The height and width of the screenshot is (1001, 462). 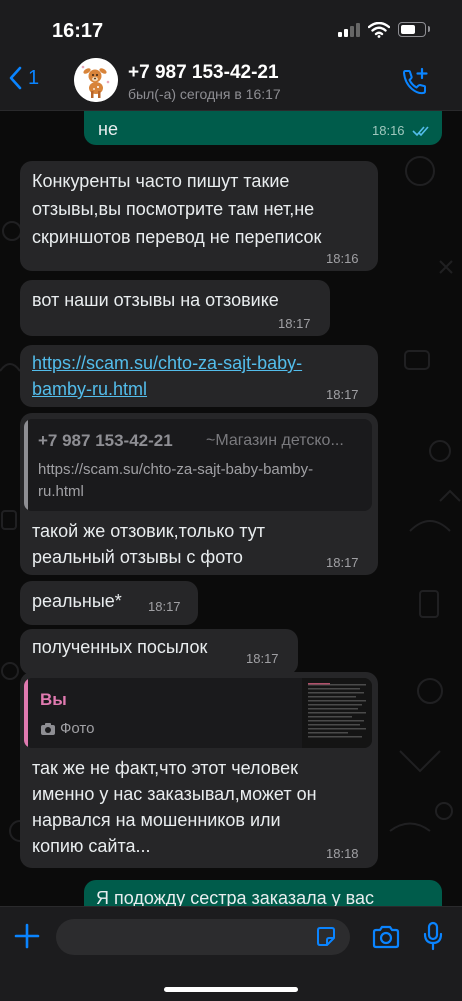 I want to click on message-text: реальные*, so click(x=77, y=601).